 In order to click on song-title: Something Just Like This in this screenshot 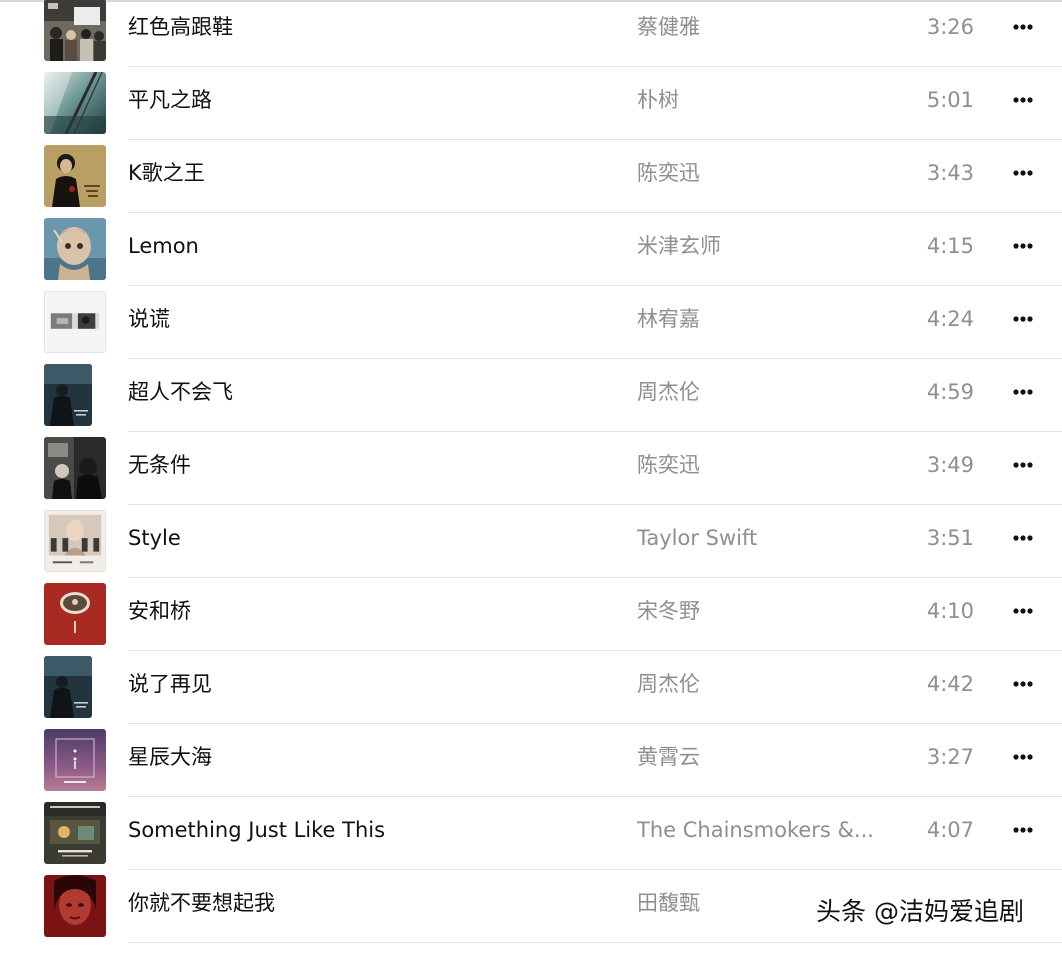, I will do `click(257, 830)`.